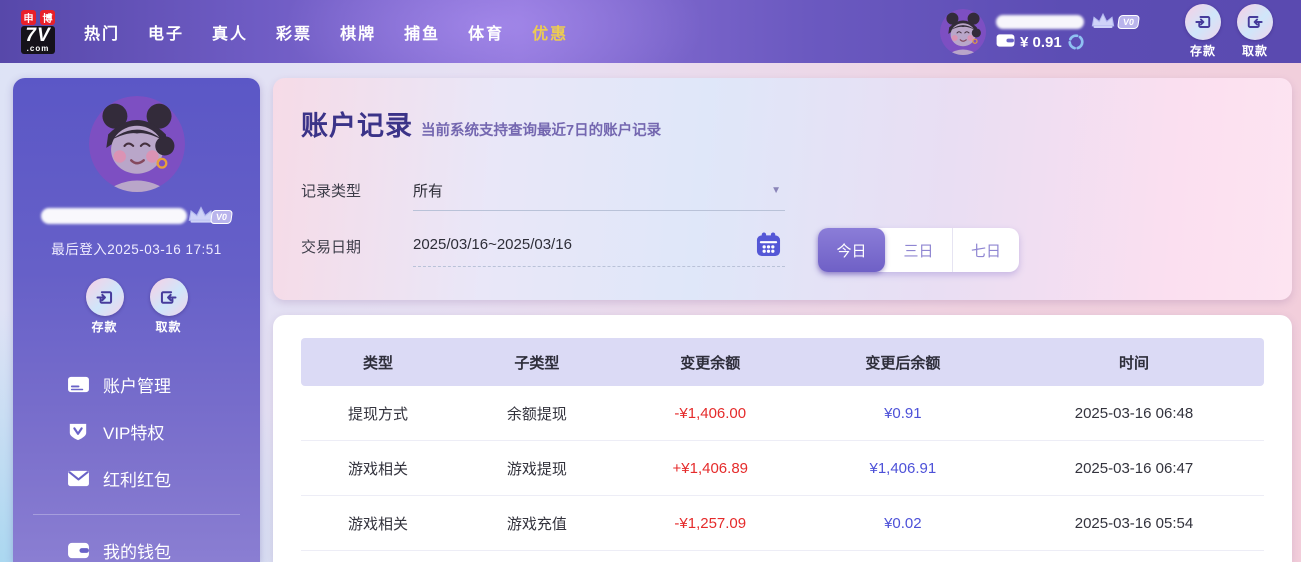 This screenshot has height=562, width=1301. What do you see at coordinates (1120, 31) in the screenshot?
I see `topbar-user-area: V0 ¥ 0.91 存款 取款` at bounding box center [1120, 31].